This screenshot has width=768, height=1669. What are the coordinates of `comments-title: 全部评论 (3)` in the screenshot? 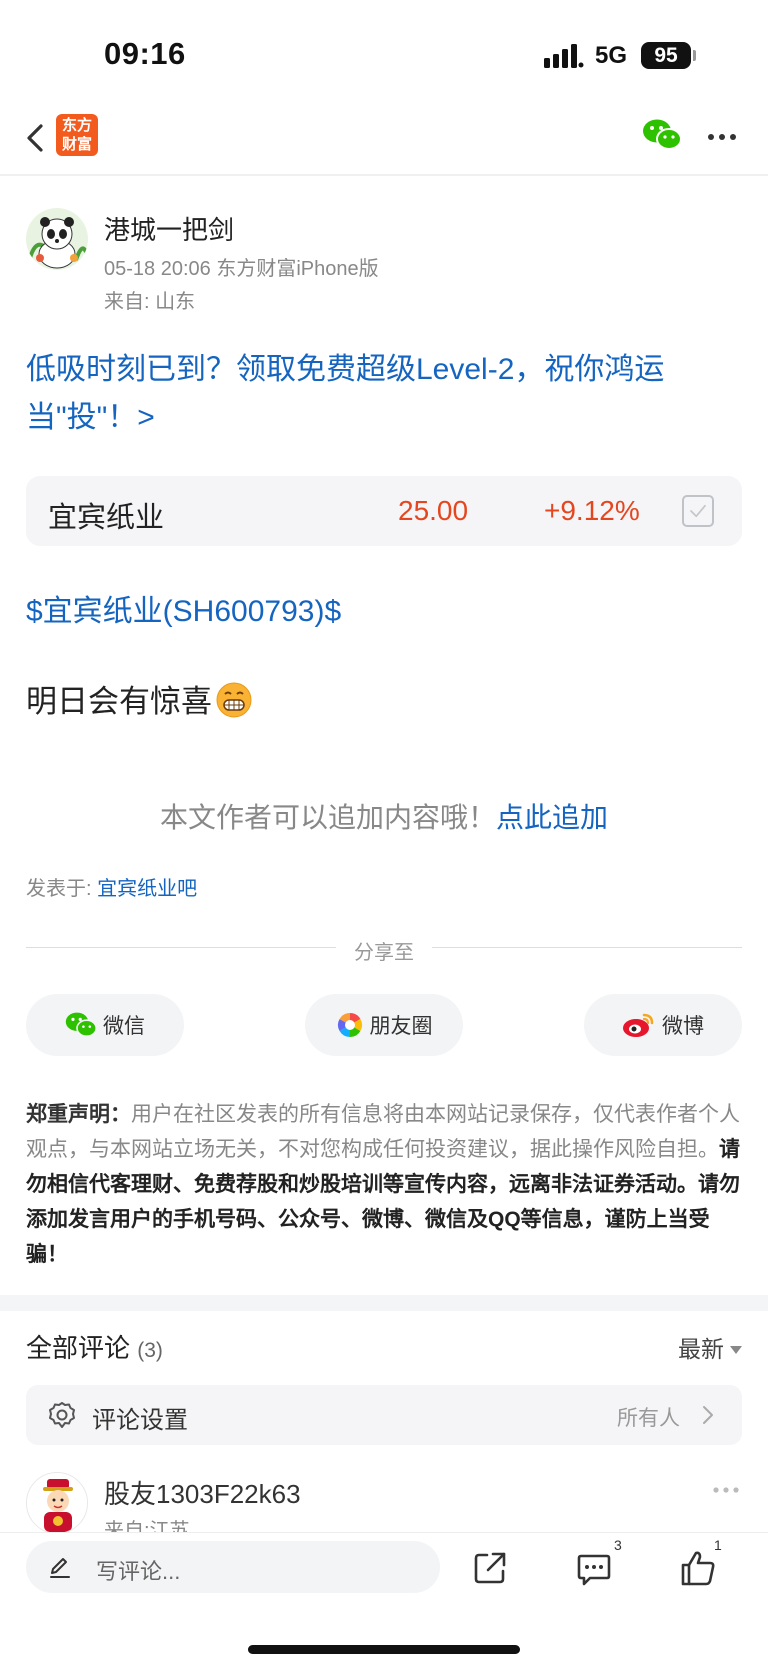 It's located at (94, 1346).